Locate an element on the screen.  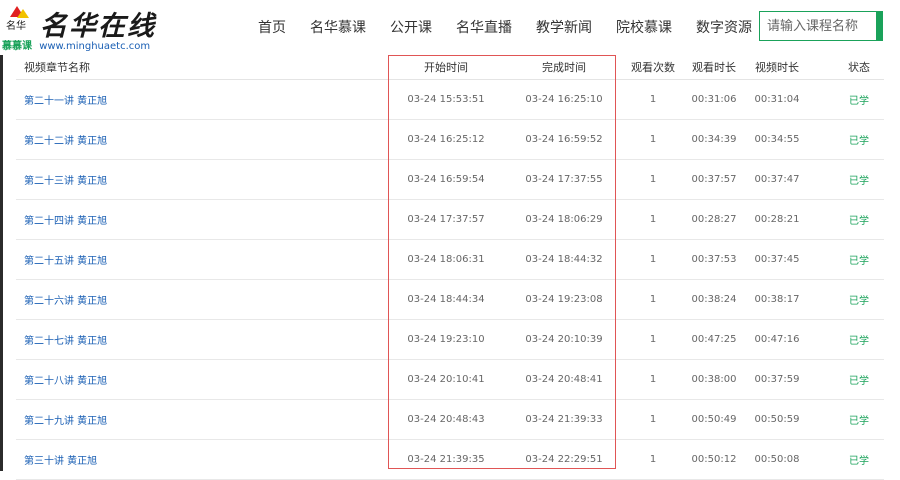
main-nav: 首页 名华慕课 公开课 名华直播 教学新闻 院校慕课 数字资源 is located at coordinates (517, 27).